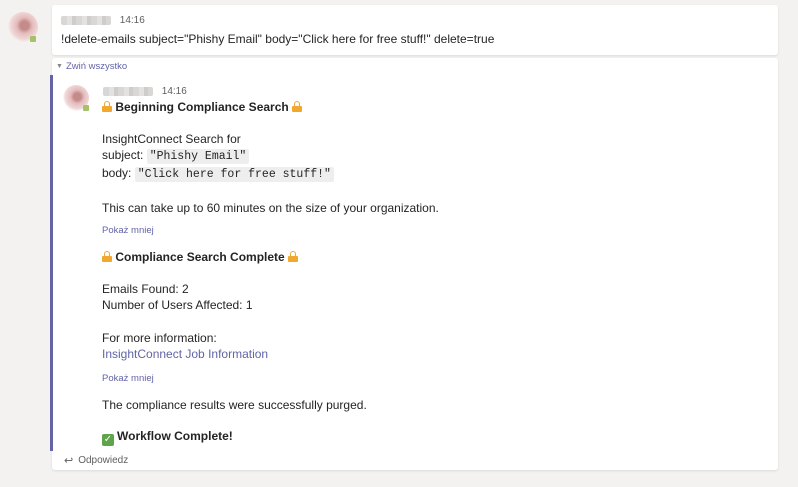  I want to click on emails-found: Emails Found: 2, so click(145, 289).